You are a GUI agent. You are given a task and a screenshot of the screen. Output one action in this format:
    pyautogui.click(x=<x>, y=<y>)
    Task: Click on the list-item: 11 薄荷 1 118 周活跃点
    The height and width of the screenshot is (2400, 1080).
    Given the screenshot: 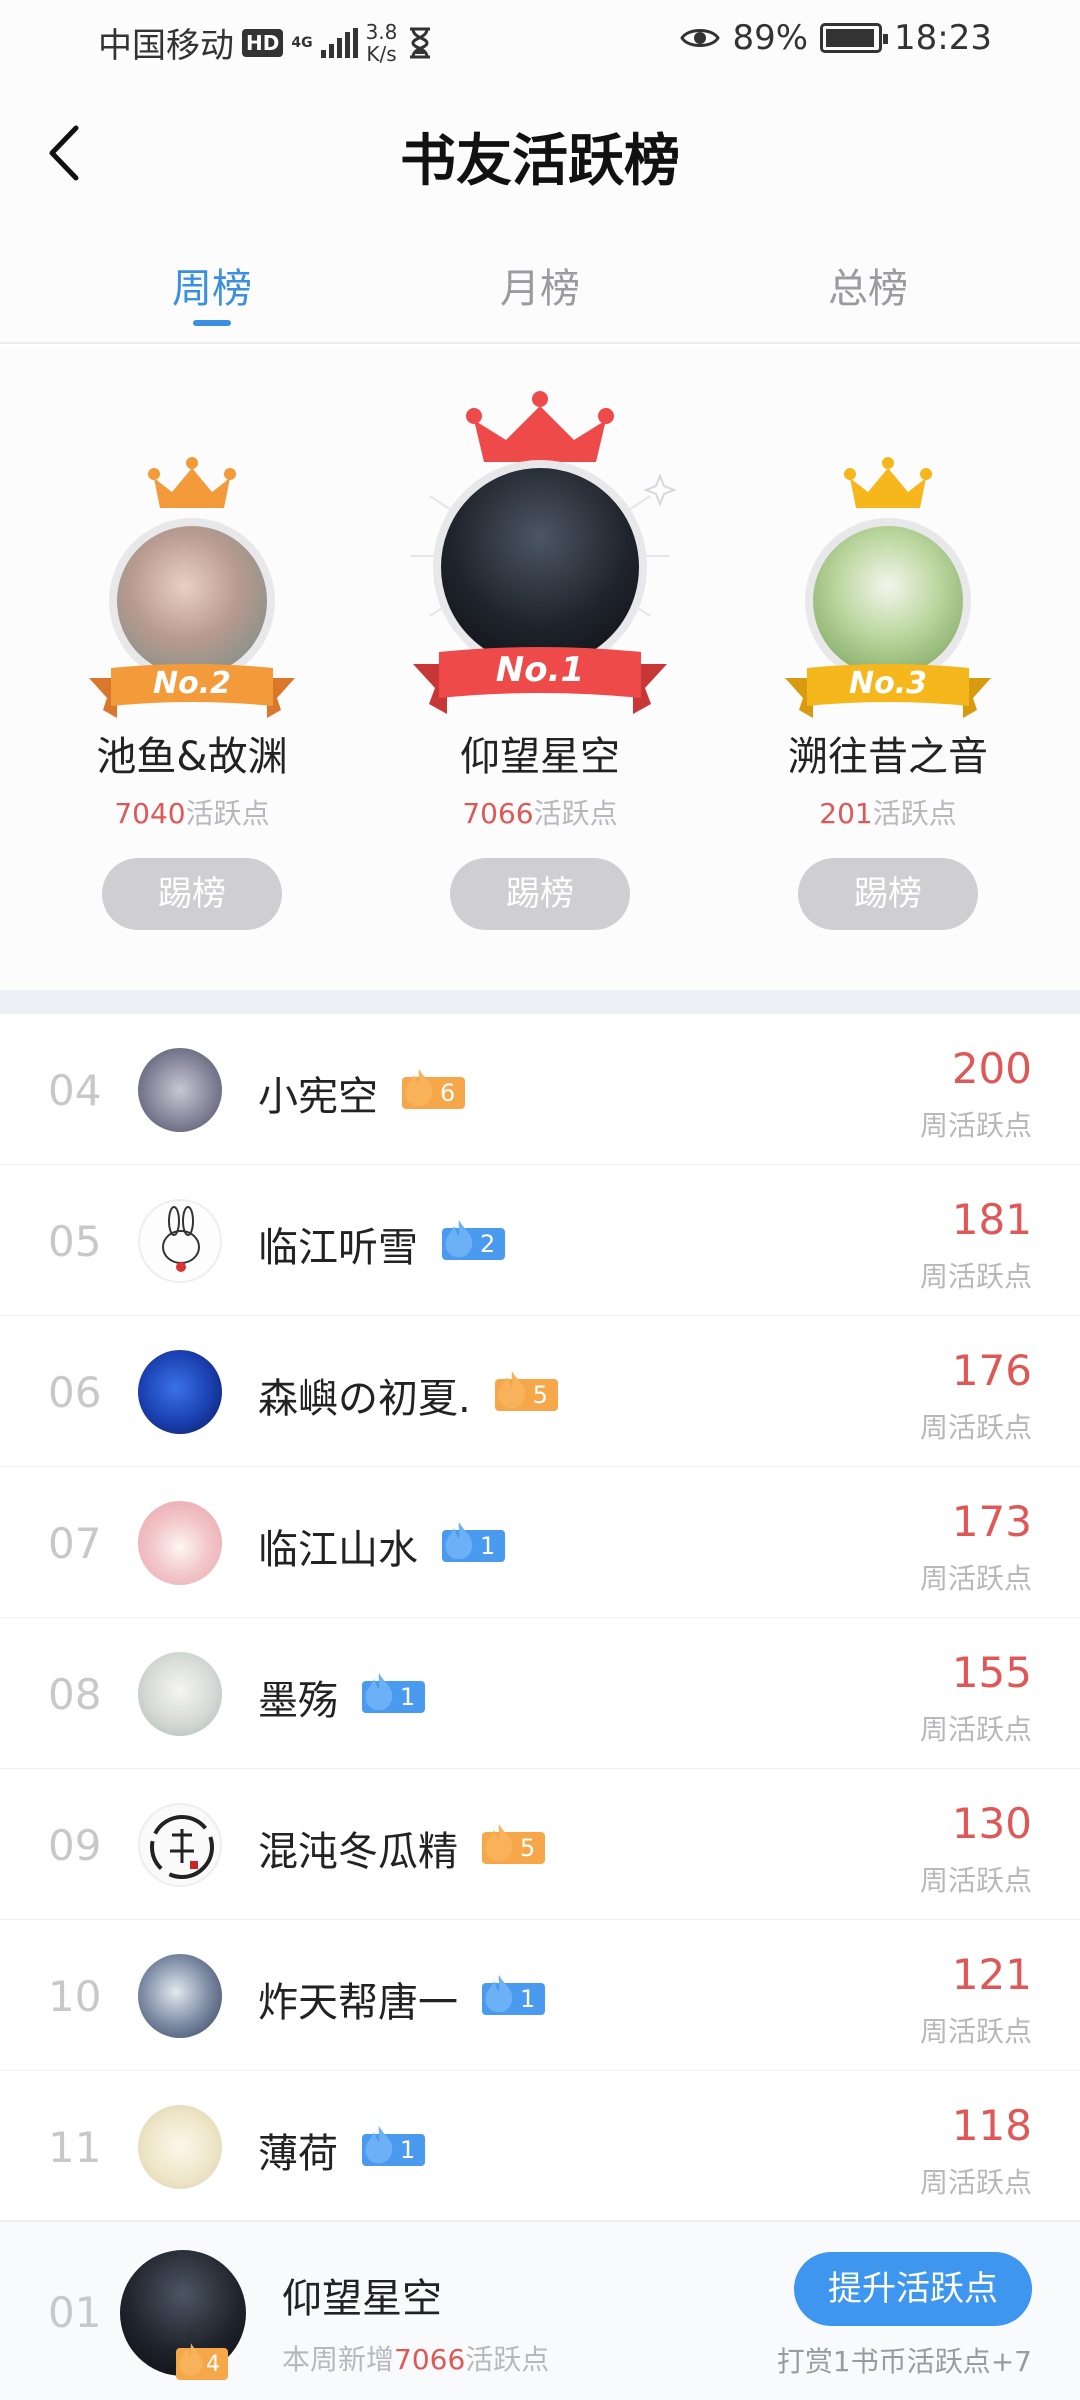 What is the action you would take?
    pyautogui.click(x=540, y=2146)
    